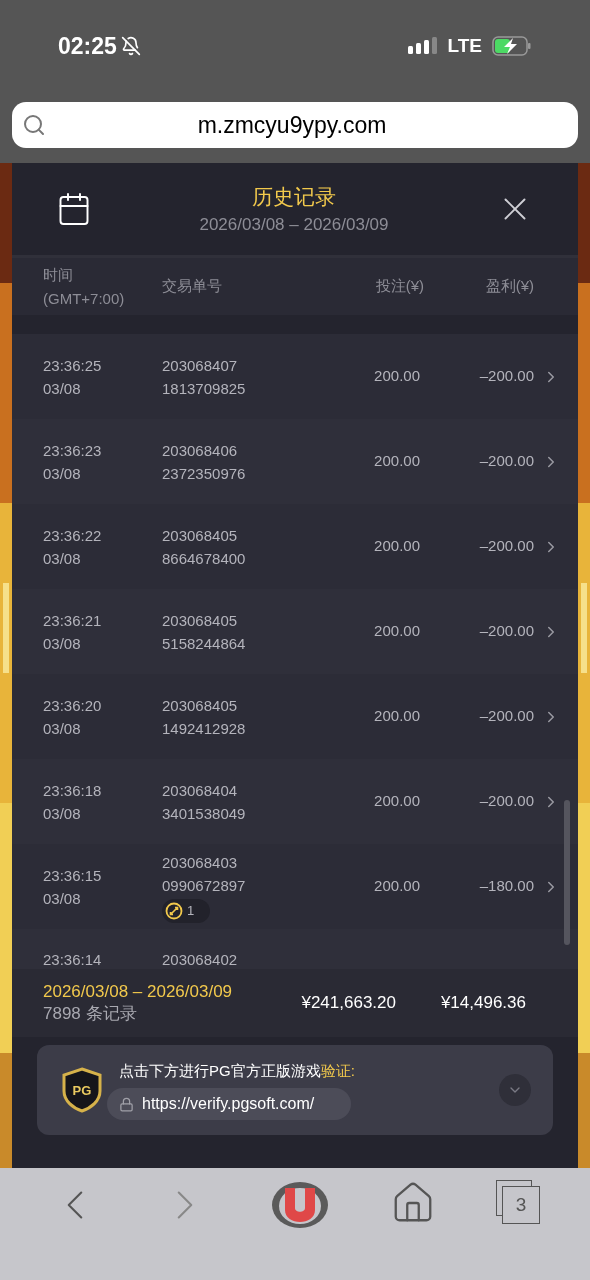  Describe the element at coordinates (73, 705) in the screenshot. I see `time-text: 23:36:20` at that location.